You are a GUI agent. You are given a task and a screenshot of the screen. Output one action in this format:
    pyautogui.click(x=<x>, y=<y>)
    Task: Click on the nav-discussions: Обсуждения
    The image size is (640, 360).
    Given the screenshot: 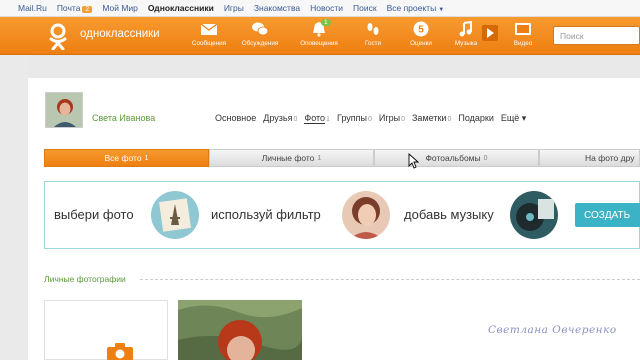 What is the action you would take?
    pyautogui.click(x=260, y=33)
    